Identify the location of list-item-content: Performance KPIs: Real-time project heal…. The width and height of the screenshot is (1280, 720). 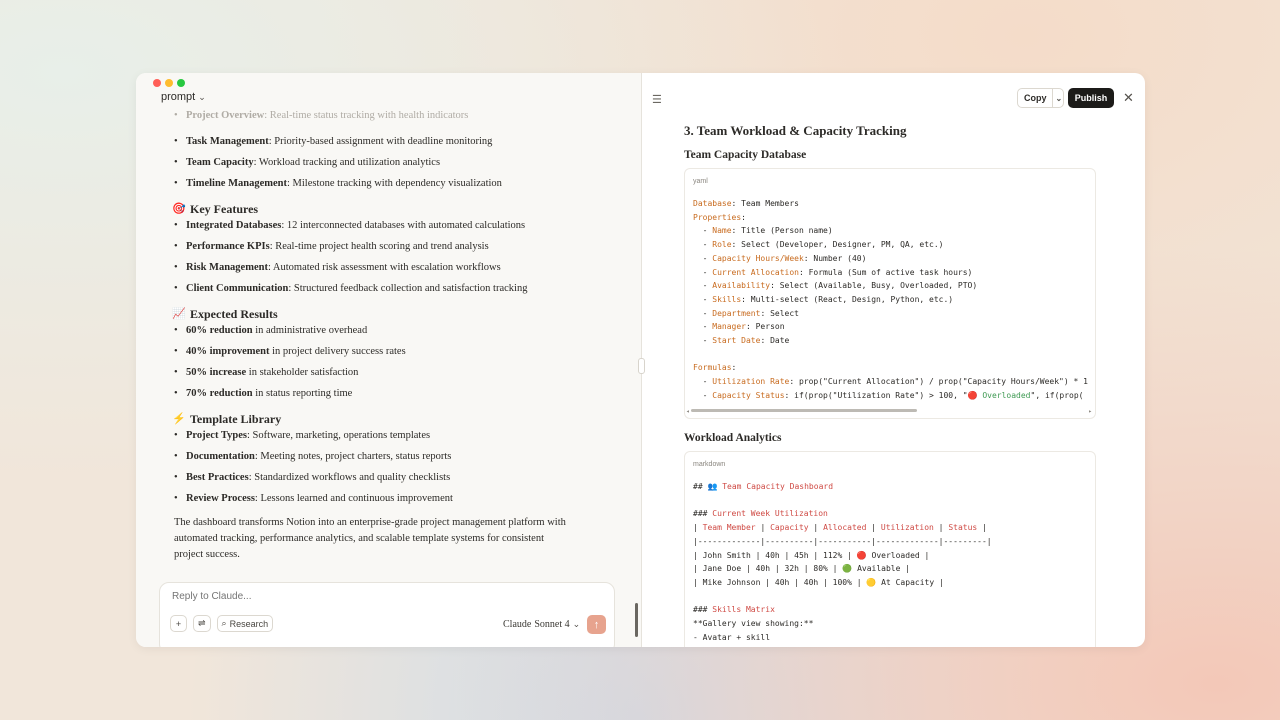
(337, 247).